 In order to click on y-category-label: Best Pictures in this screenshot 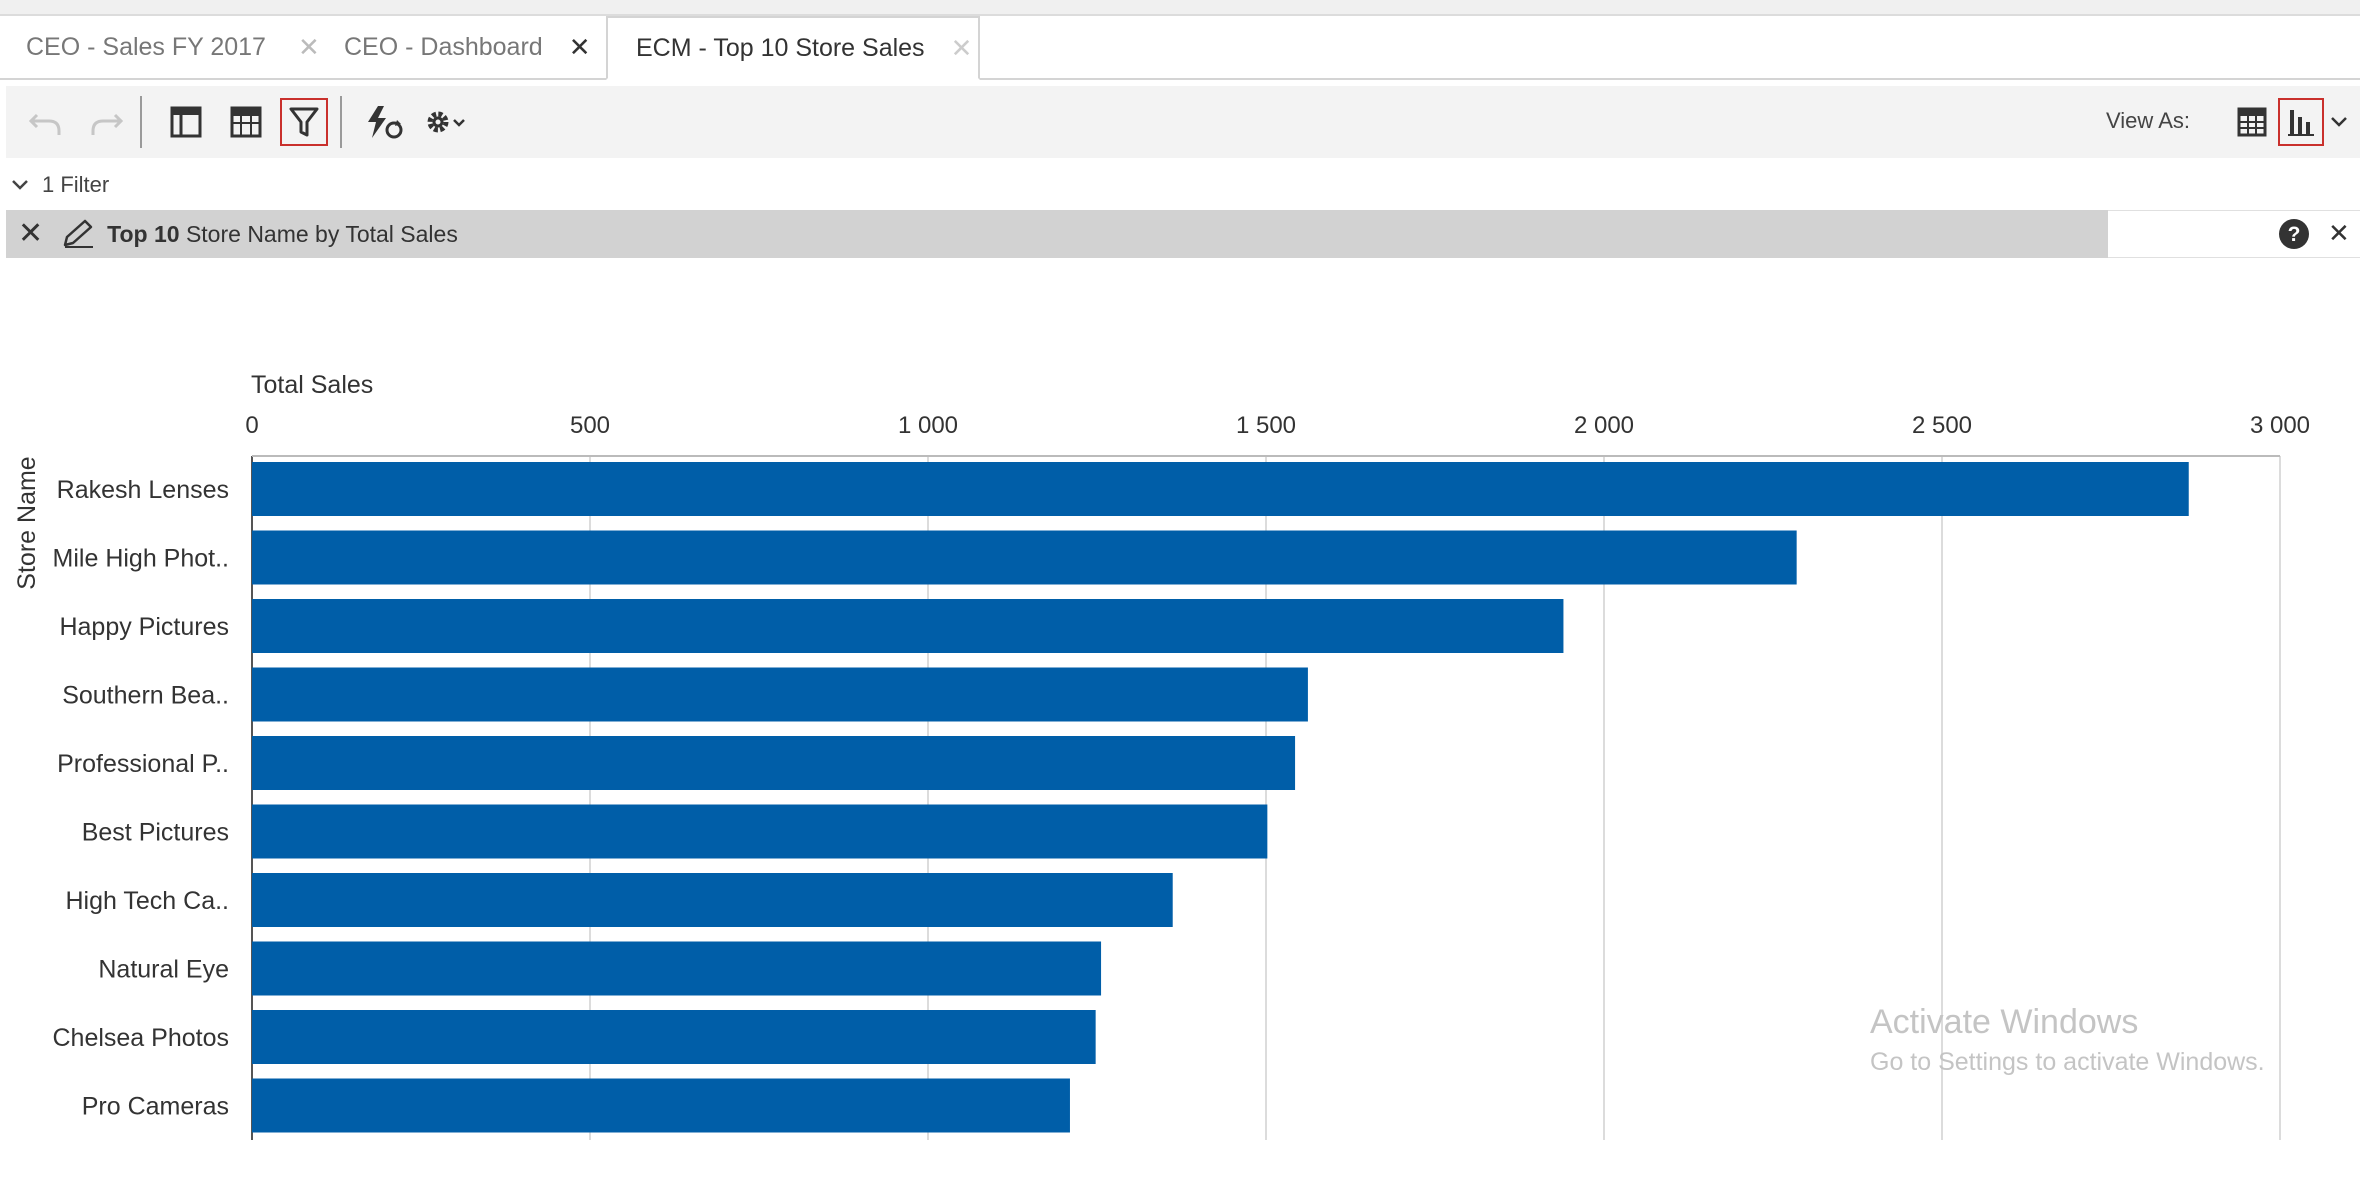, I will do `click(155, 833)`.